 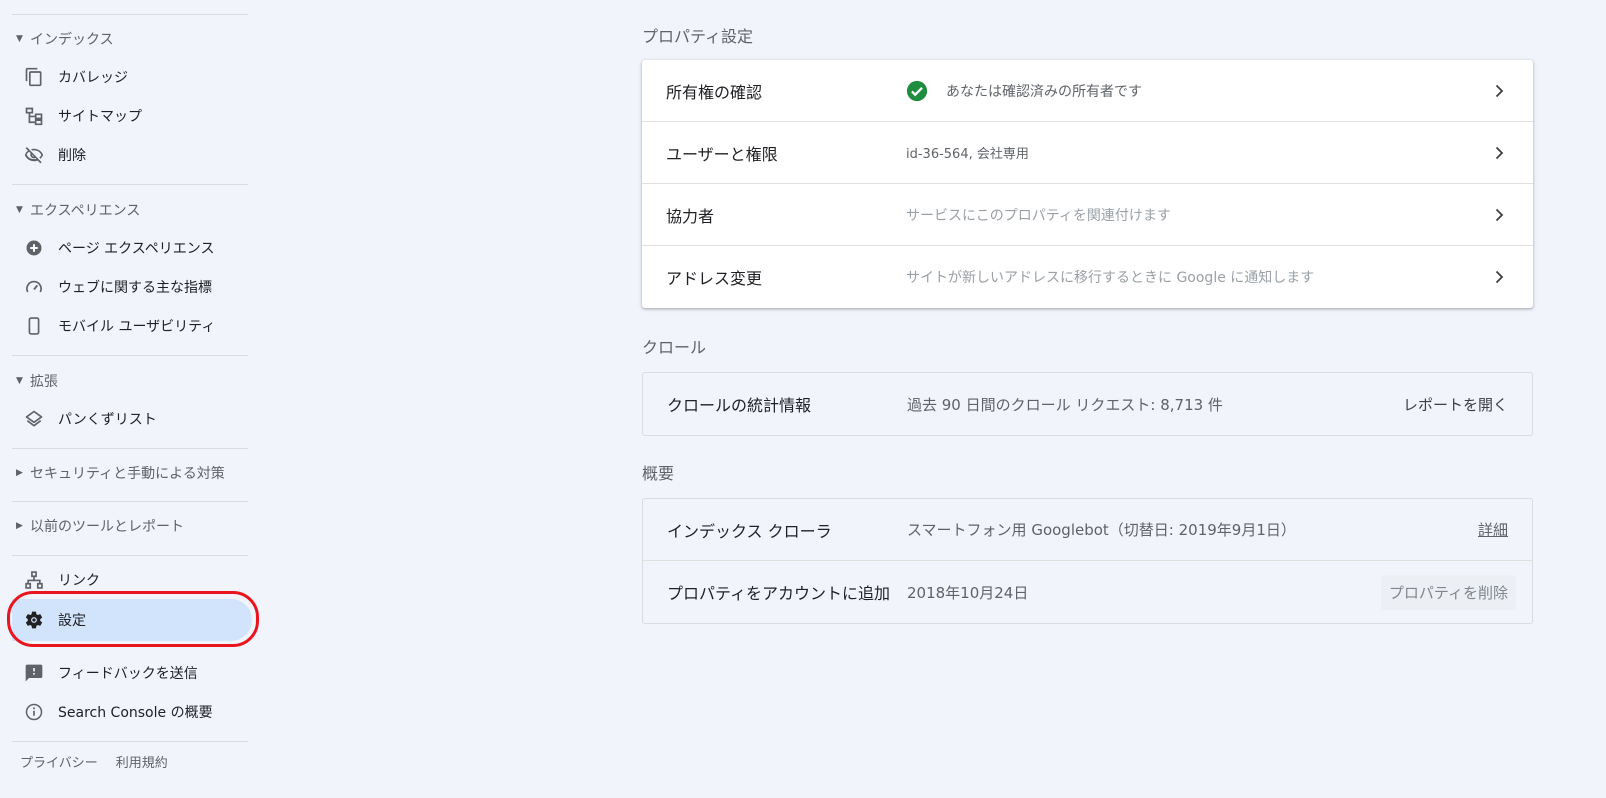 I want to click on speedometer-icon, so click(x=34, y=287).